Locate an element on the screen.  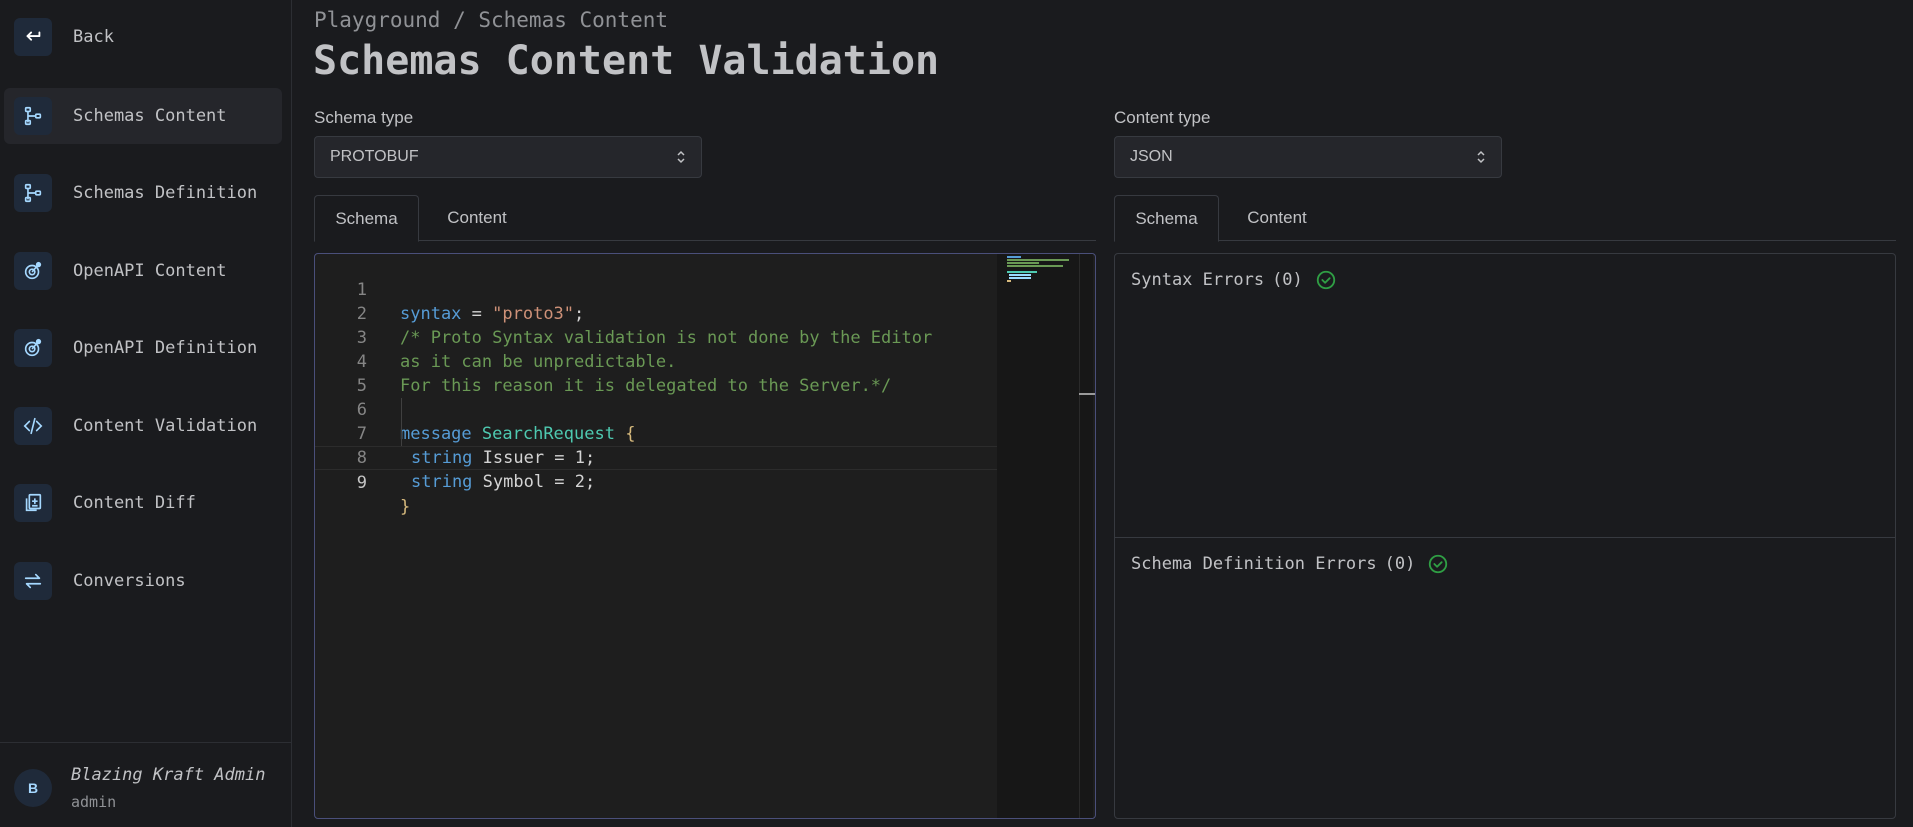
syntax-errors-count: (0) is located at coordinates (1287, 280).